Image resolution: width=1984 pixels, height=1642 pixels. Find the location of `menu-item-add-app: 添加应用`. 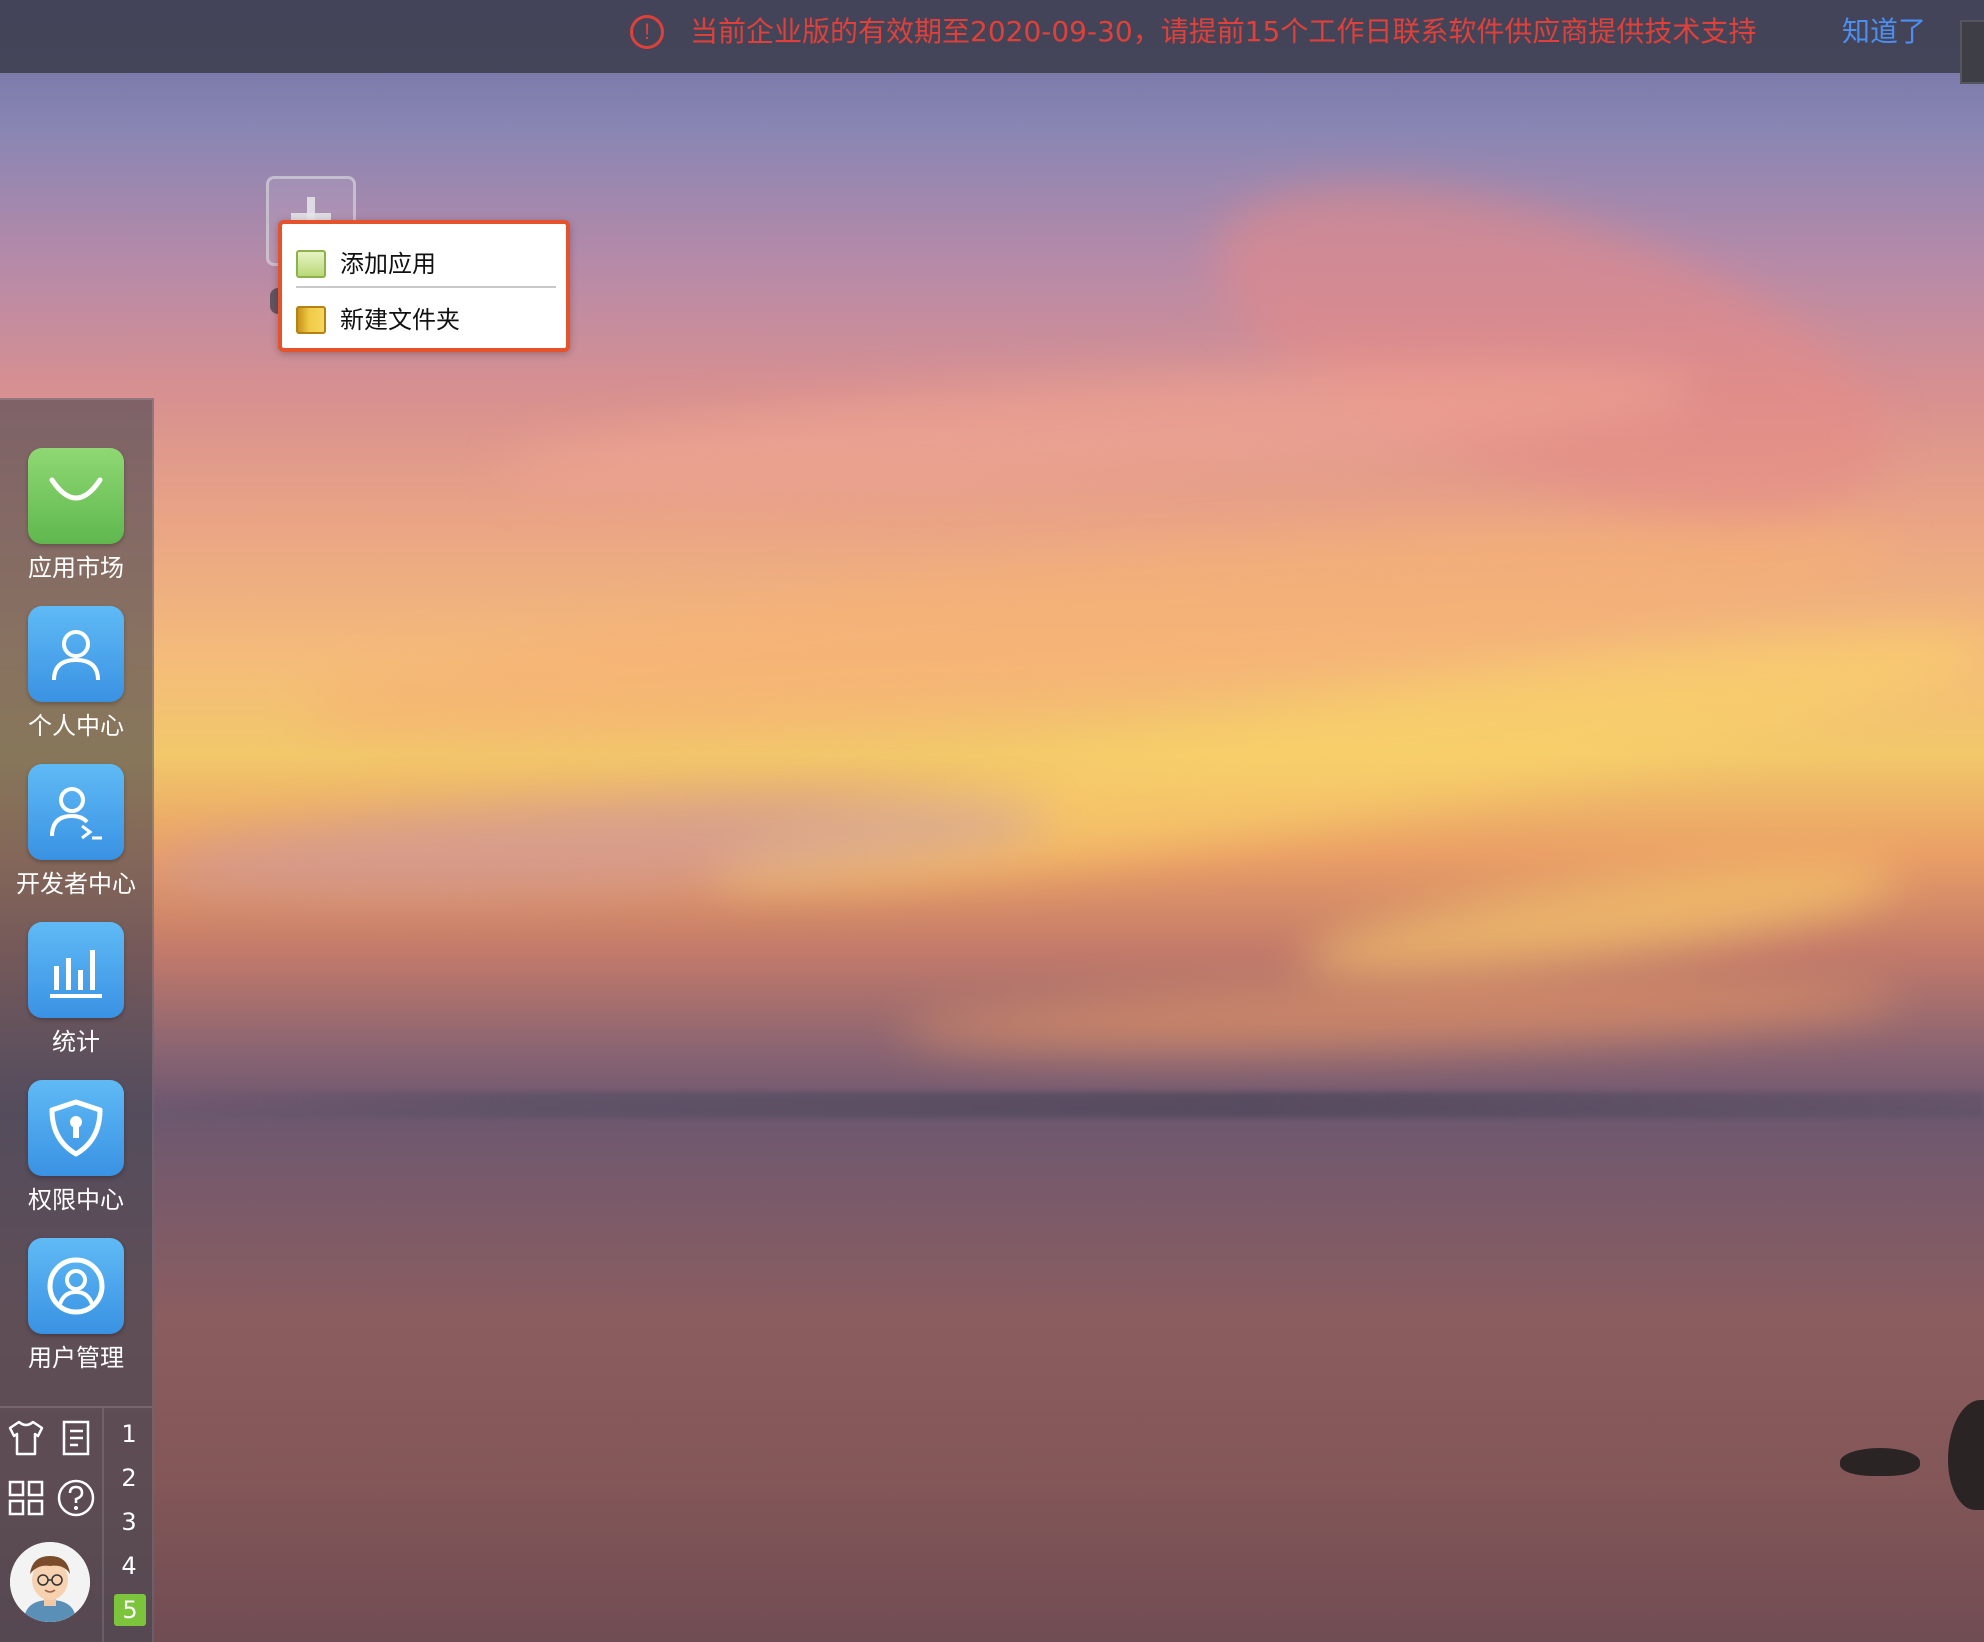

menu-item-add-app: 添加应用 is located at coordinates (426, 264).